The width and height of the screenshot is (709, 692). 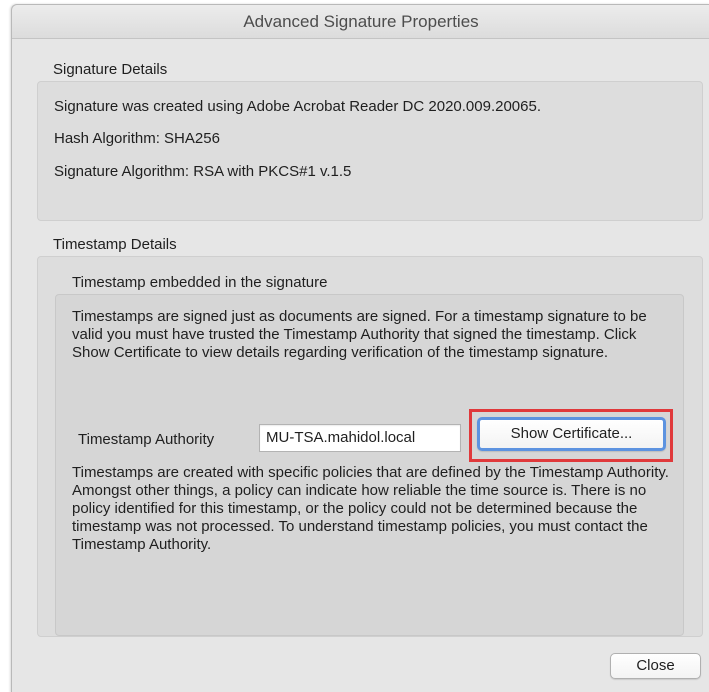 I want to click on title-bar: Advanced Signature Properties, so click(x=360, y=22).